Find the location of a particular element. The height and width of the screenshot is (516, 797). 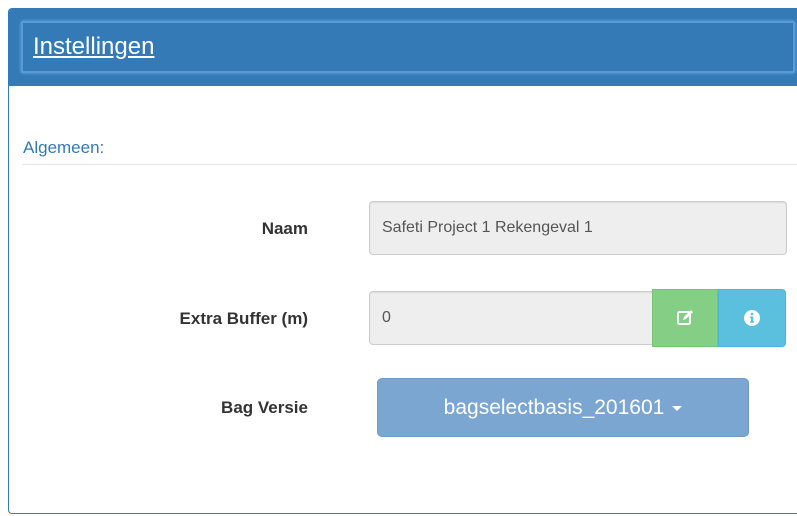

bag-versie-dropdown: bagselectbasis_201601 is located at coordinates (563, 407).